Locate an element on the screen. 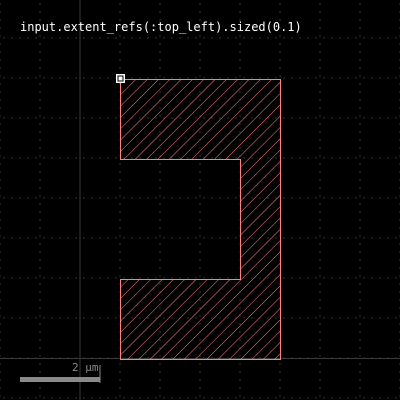 The width and height of the screenshot is (400, 400). code-caption: input.extent_refs(:top_left).sized(0.1) is located at coordinates (161, 27).